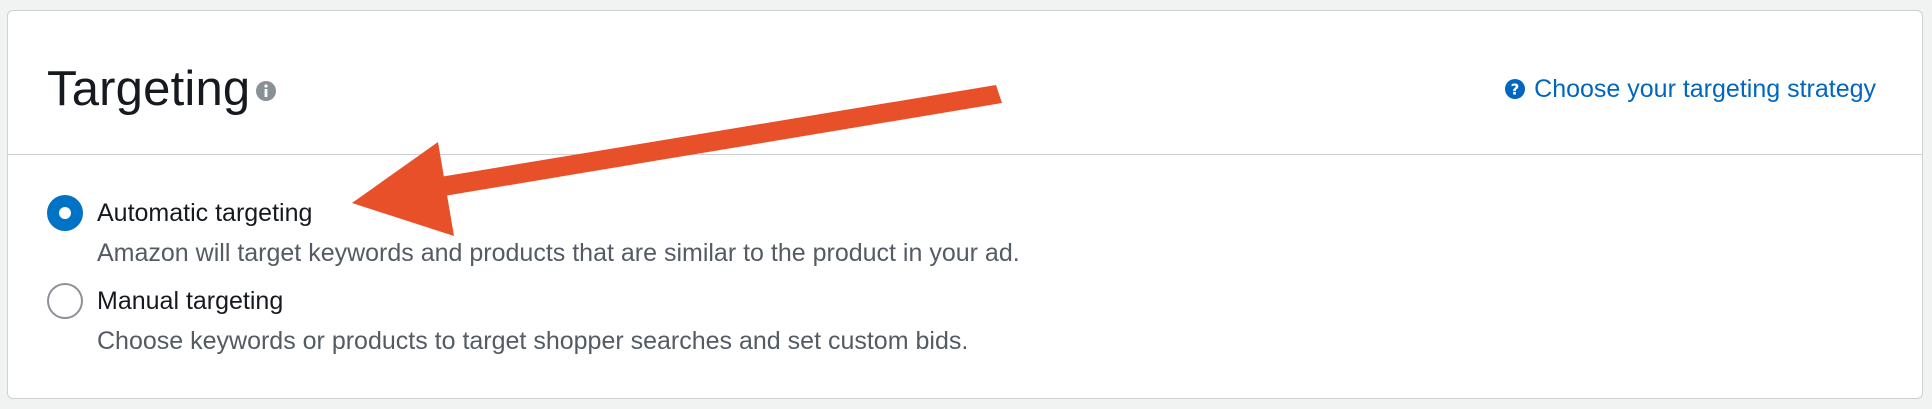 The image size is (1932, 409). I want to click on info-circle-icon, so click(266, 91).